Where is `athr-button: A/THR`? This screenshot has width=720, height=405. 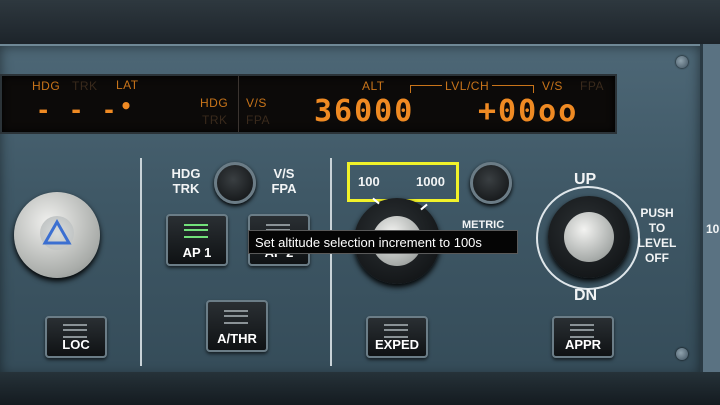 athr-button: A/THR is located at coordinates (237, 326).